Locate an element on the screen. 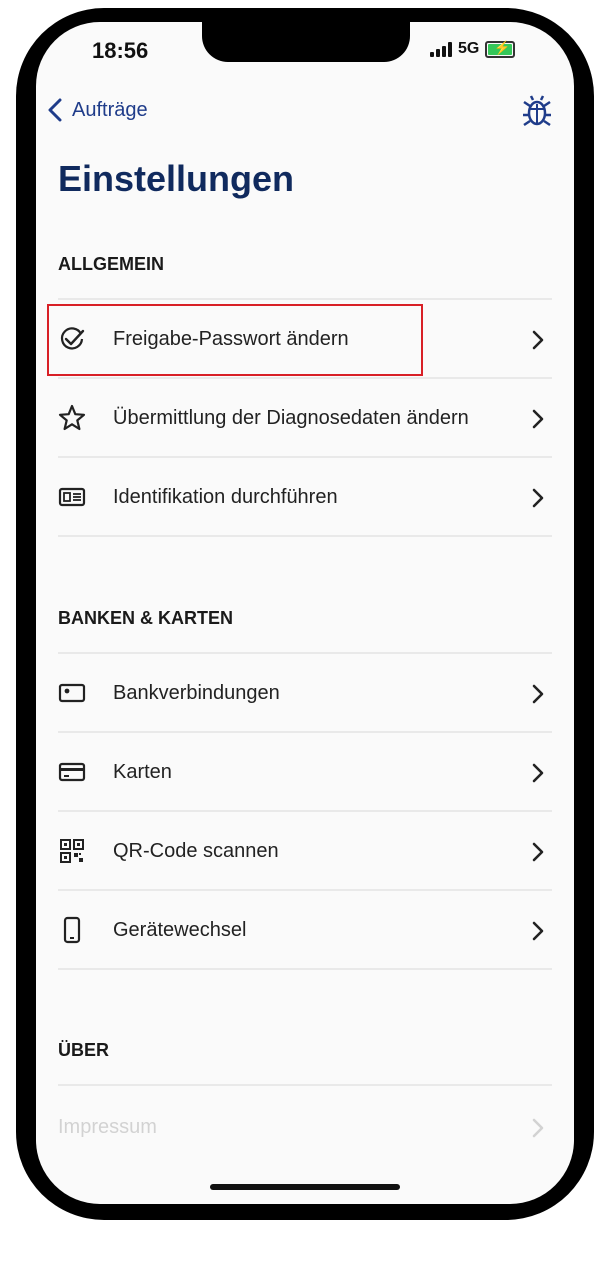 The image size is (610, 1280). back-button: Aufträge is located at coordinates (98, 110).